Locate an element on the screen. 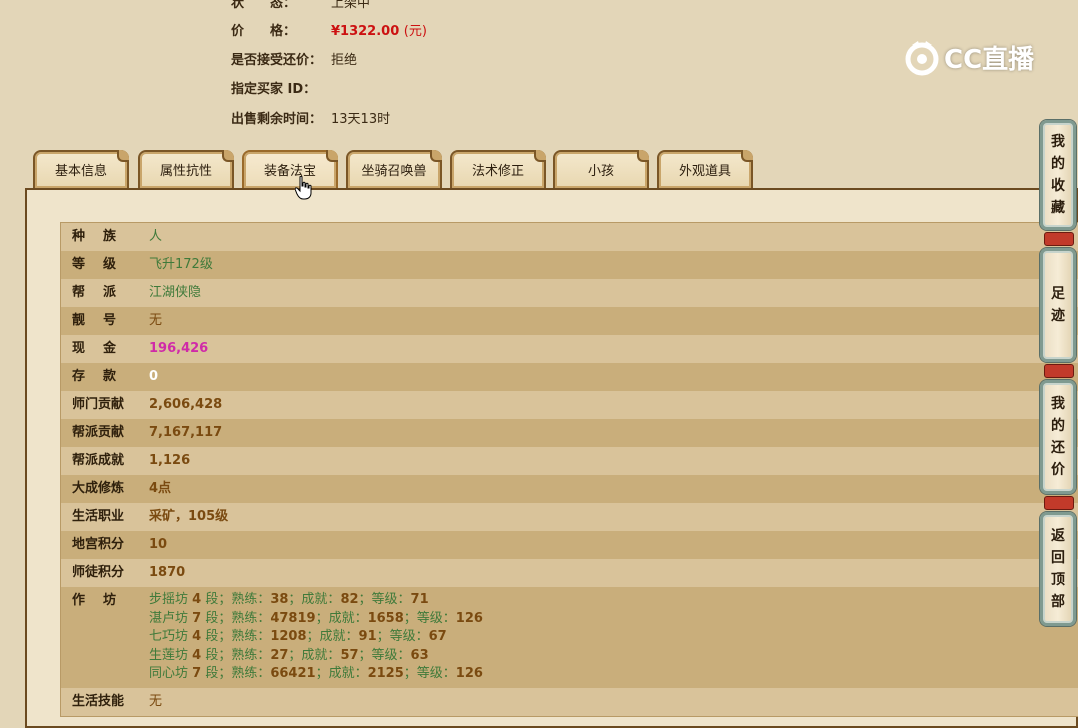 Image resolution: width=1078 pixels, height=728 pixels. attr-key: 靓号 is located at coordinates (103, 320).